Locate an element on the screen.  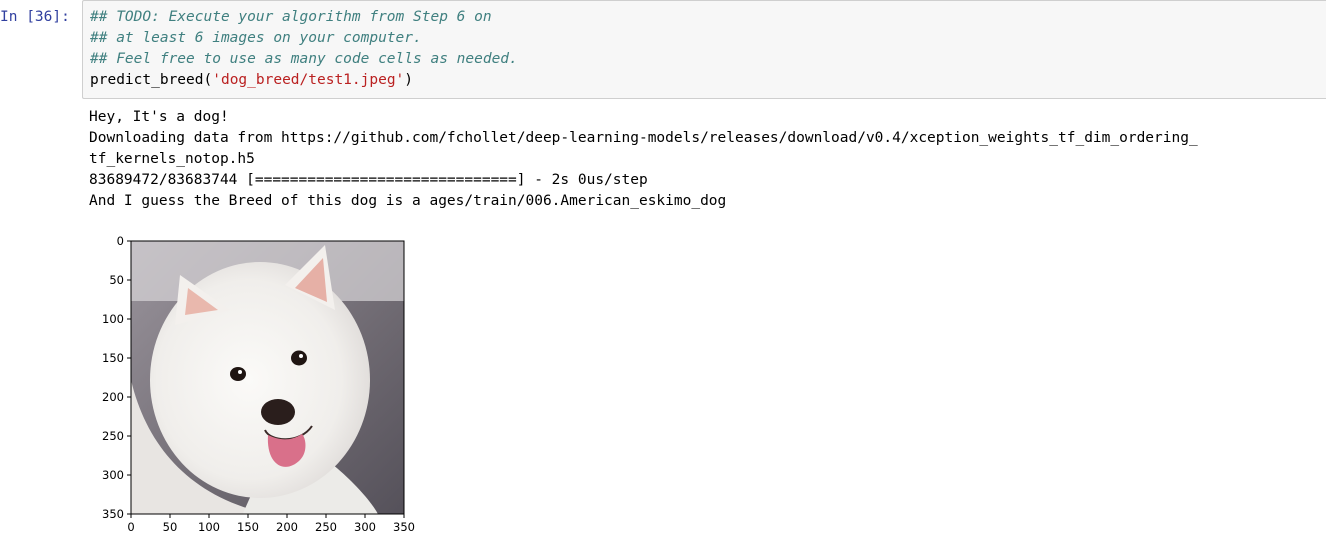
code-call-line: predict_breed('dog_breed/test1.jpeg') is located at coordinates (708, 80).